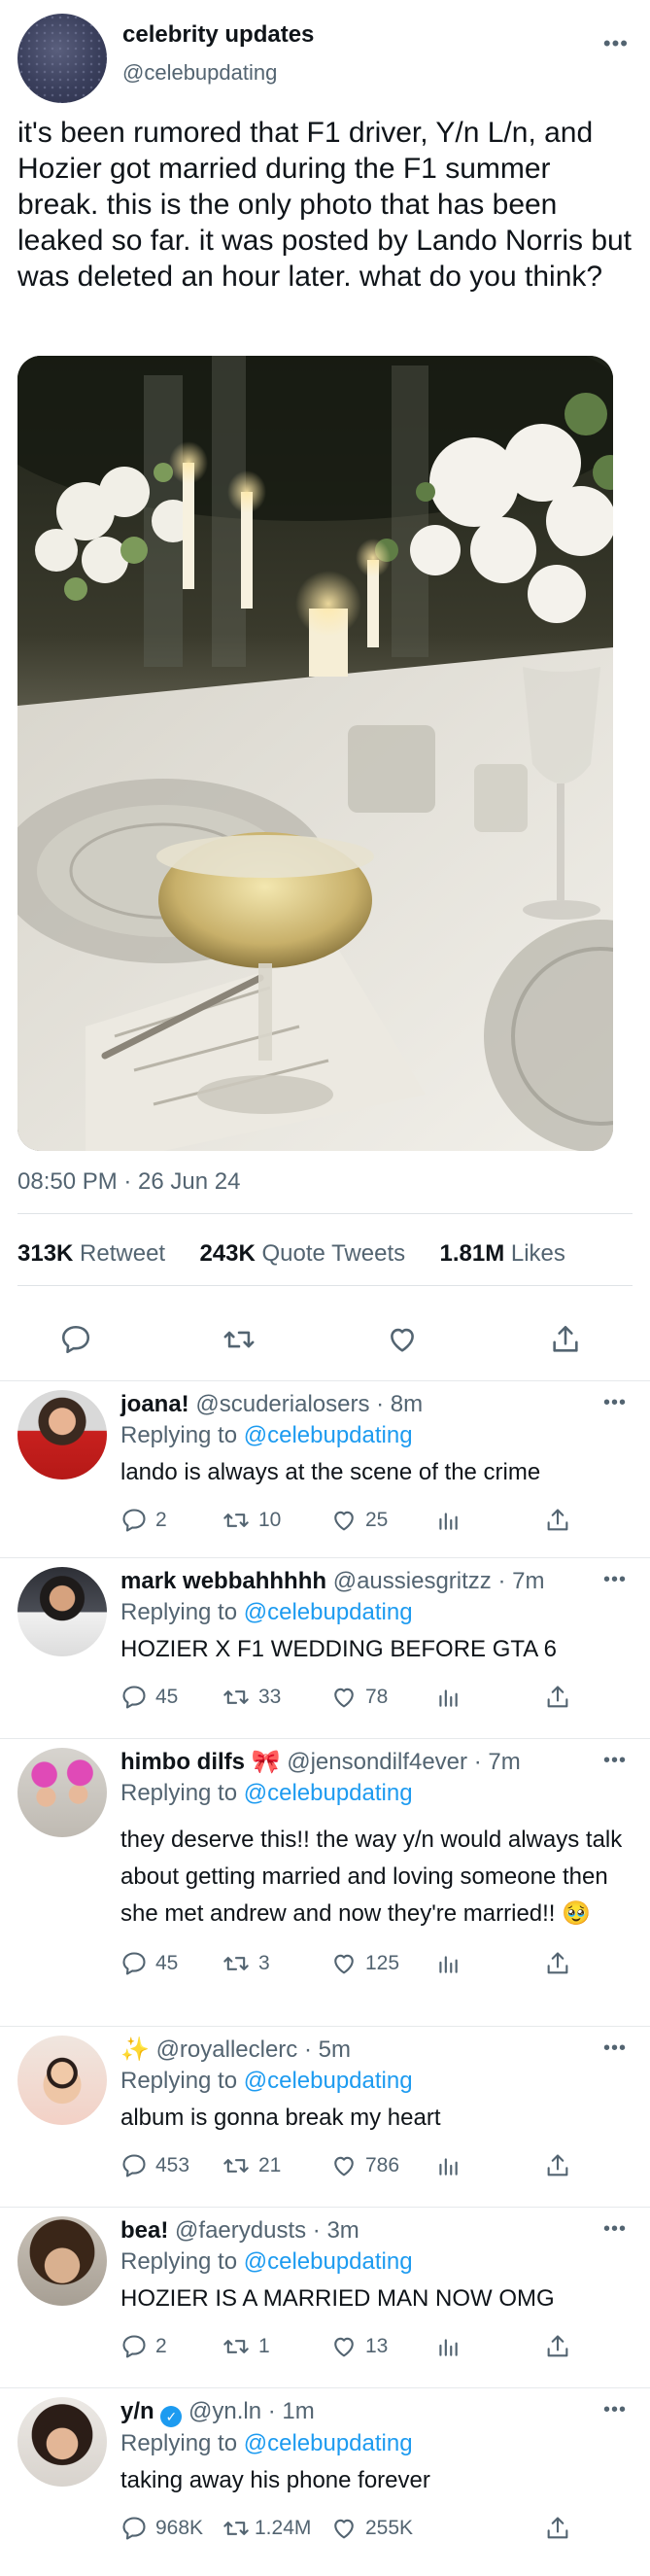  I want to click on reply-count: 45, so click(167, 1963).